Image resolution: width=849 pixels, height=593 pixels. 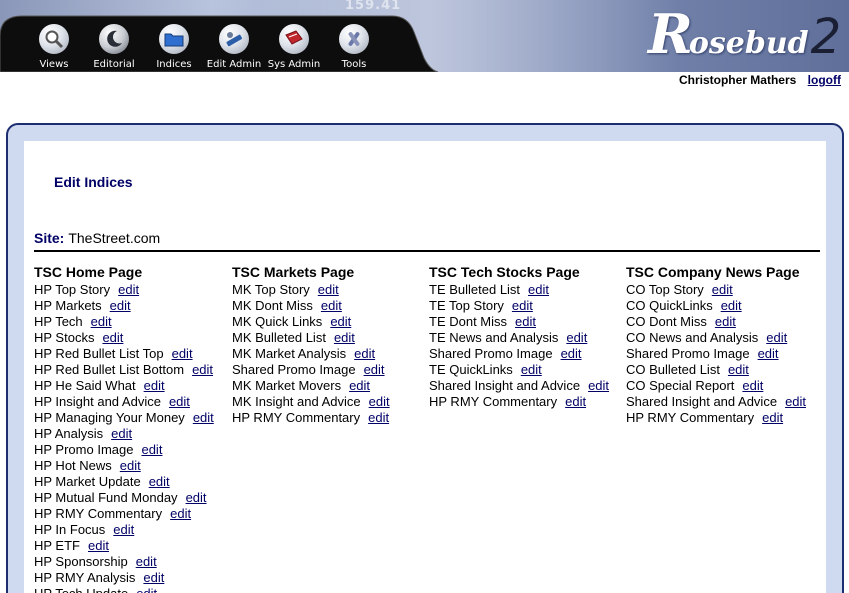 I want to click on index-item-name: TE QuickLinks, so click(x=471, y=369).